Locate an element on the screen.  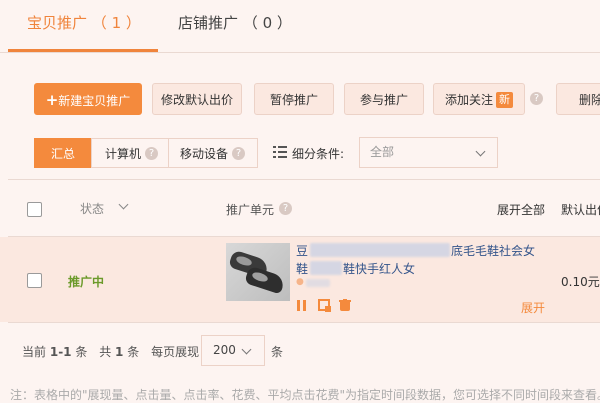
pager-total-suffix: 条 is located at coordinates (133, 352).